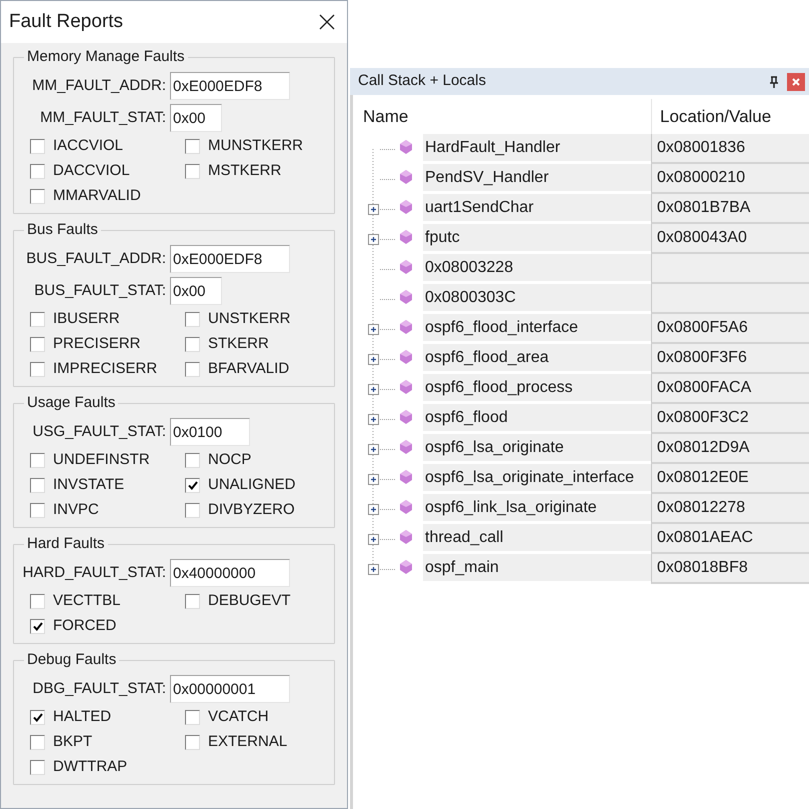 This screenshot has height=809, width=809. I want to click on field-label: USG_FAULT_STAT:, so click(99, 432).